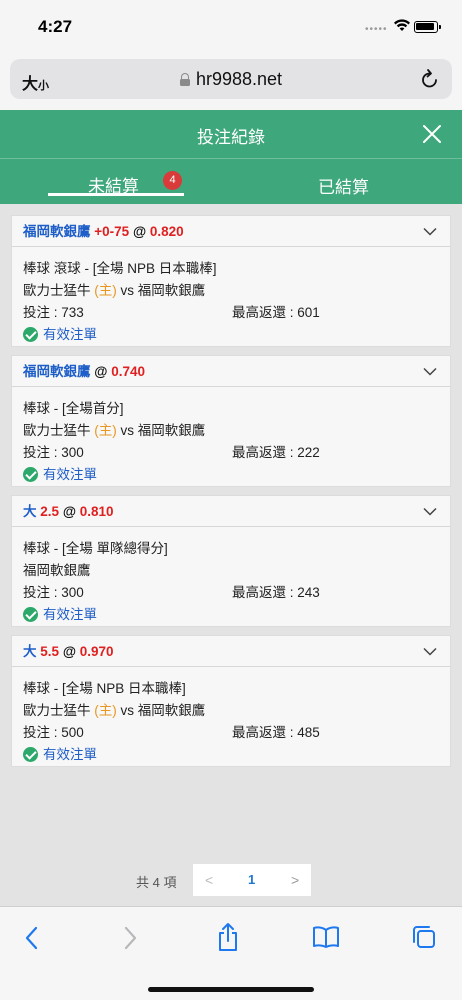  Describe the element at coordinates (231, 181) in the screenshot. I see `tab-bar: 未結算 4 已結算` at that location.